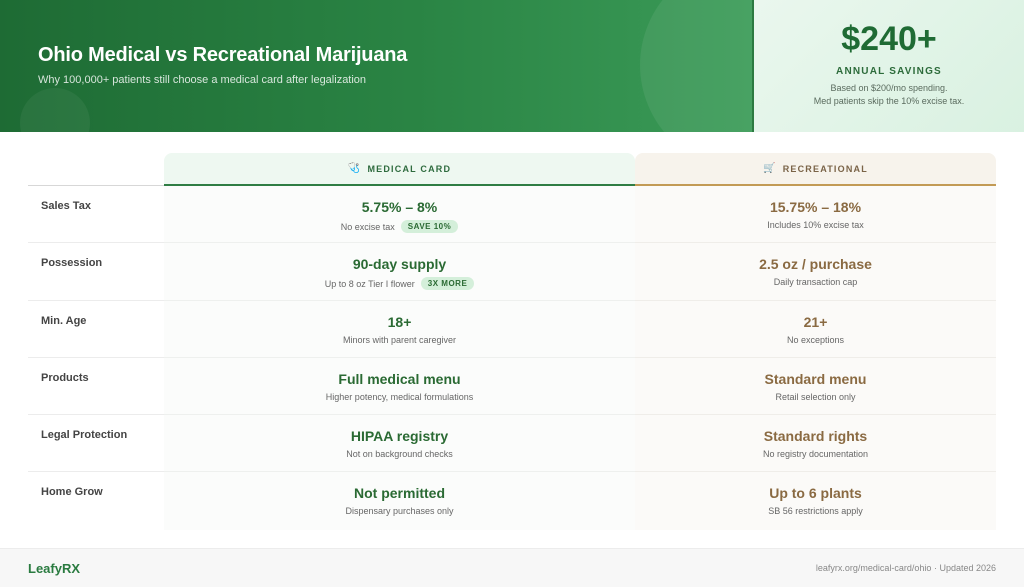 The image size is (1024, 587). I want to click on medical-value: Not permitted, so click(399, 493).